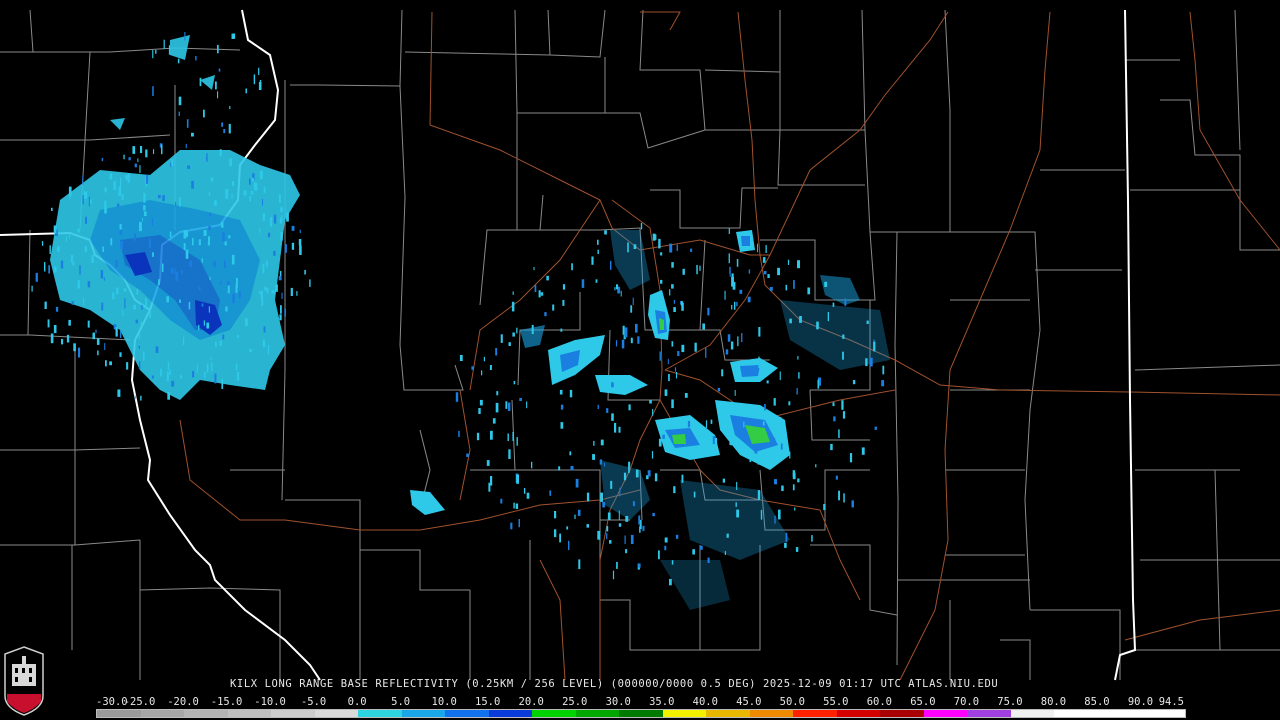 The width and height of the screenshot is (1280, 720). Describe the element at coordinates (641, 713) in the screenshot. I see `color-scale-bar` at that location.